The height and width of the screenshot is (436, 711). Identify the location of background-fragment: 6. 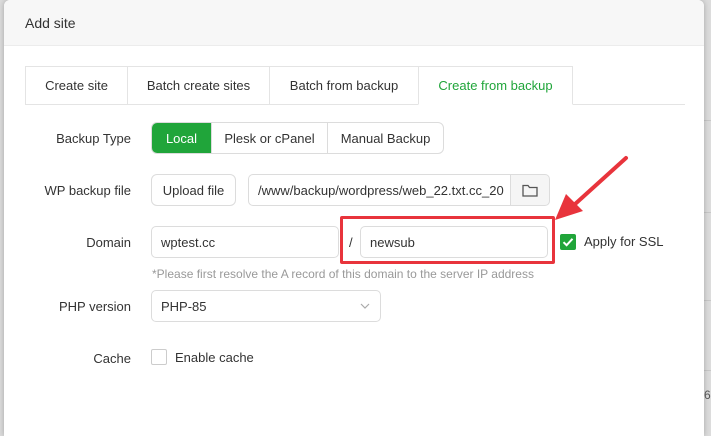
(707, 395).